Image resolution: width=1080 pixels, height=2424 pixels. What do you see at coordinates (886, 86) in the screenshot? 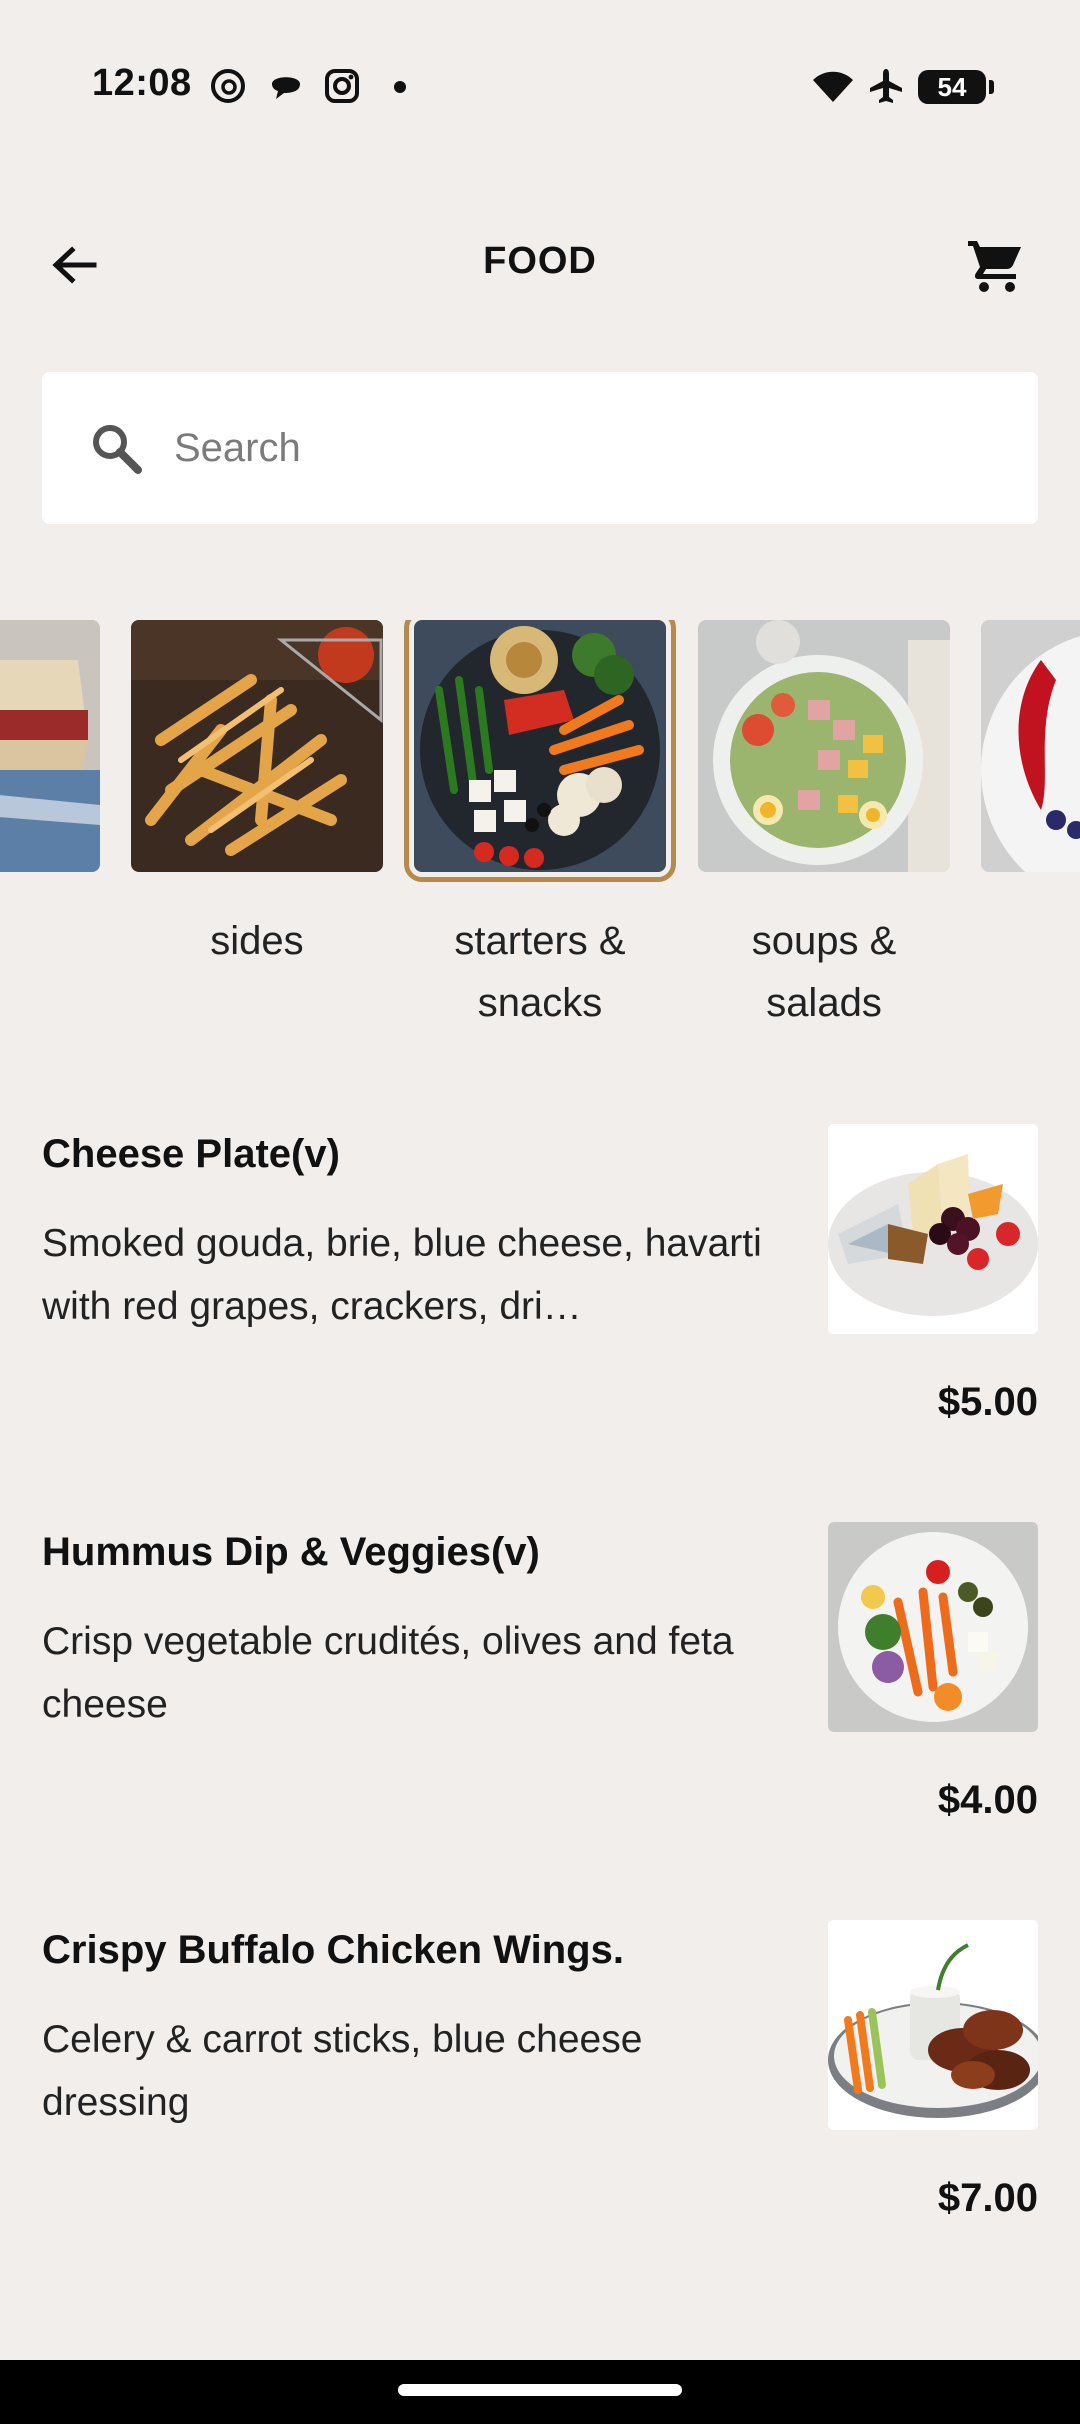
I see `airplane-icon` at bounding box center [886, 86].